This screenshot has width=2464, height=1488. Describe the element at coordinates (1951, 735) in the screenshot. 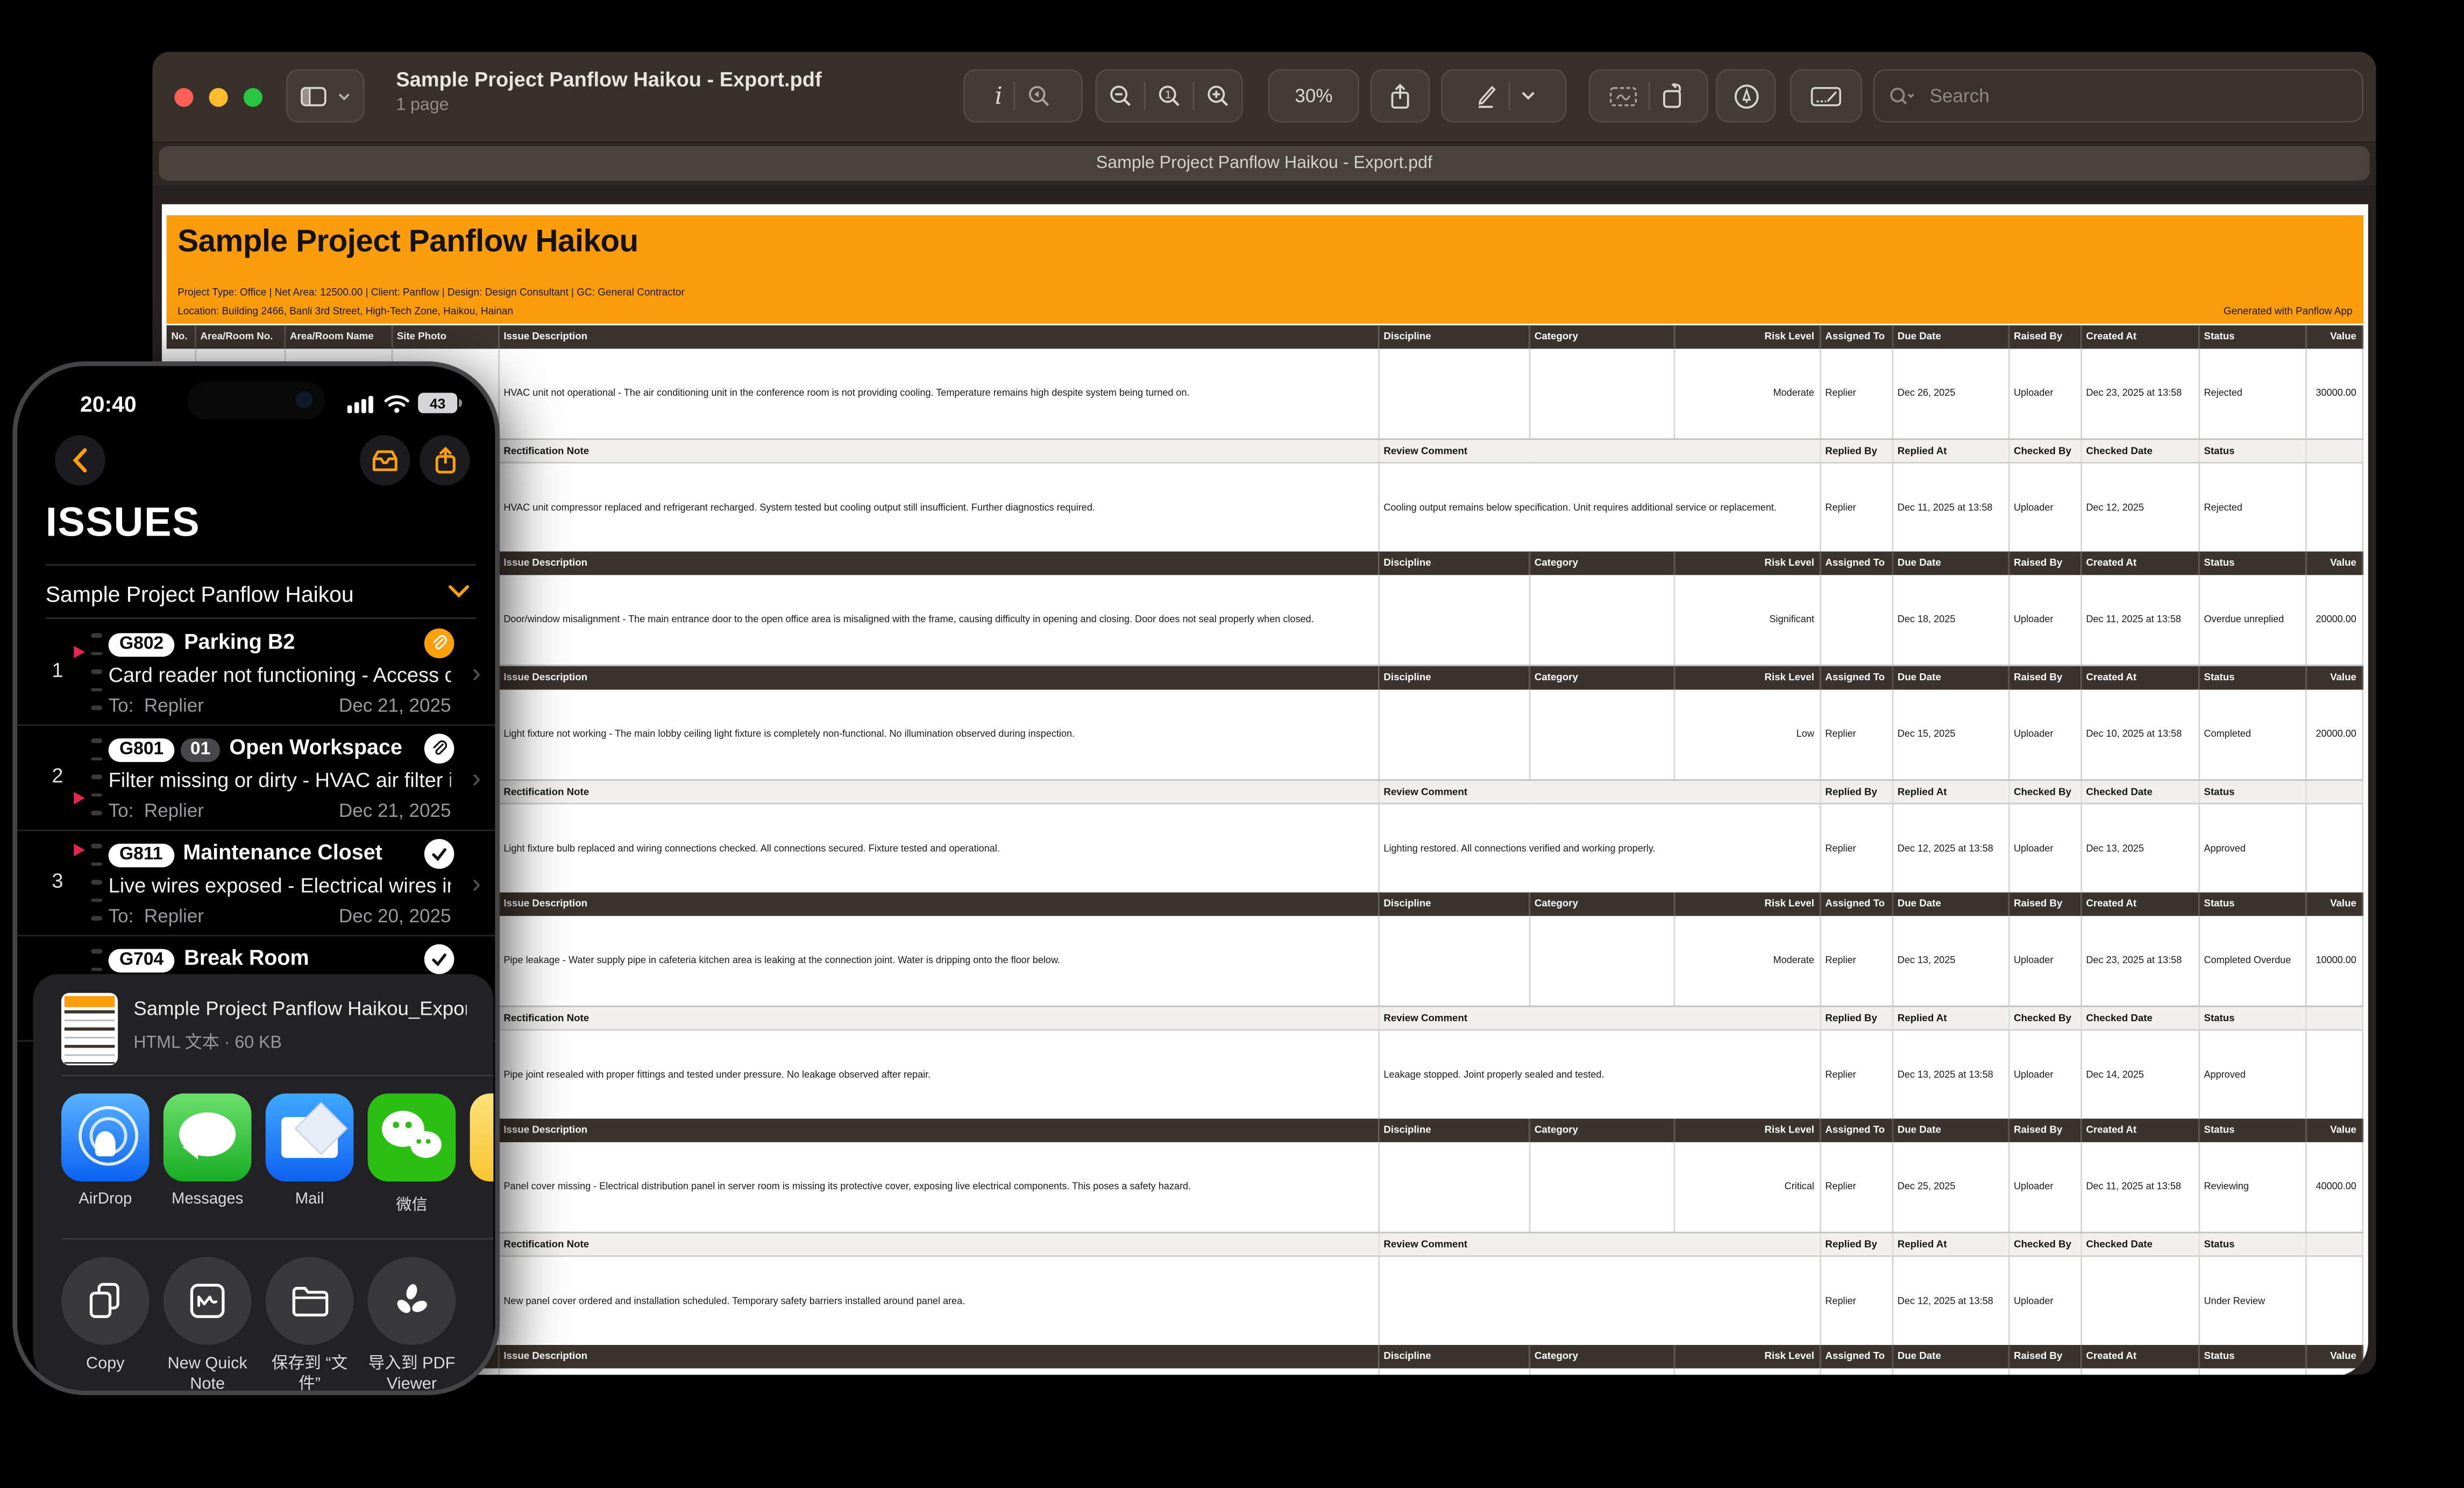

I see `due-date-cell: Dec 15, 2025` at that location.